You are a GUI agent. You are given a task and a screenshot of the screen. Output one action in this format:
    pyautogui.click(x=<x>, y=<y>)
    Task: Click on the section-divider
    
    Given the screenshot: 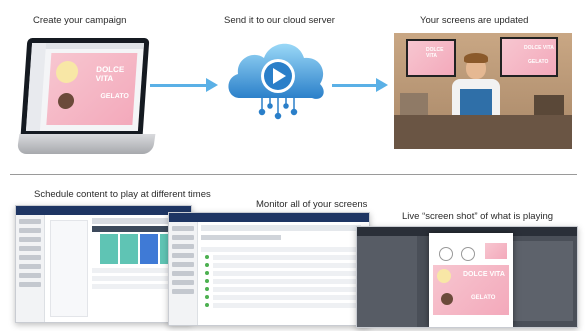 What is the action you would take?
    pyautogui.click(x=293, y=174)
    